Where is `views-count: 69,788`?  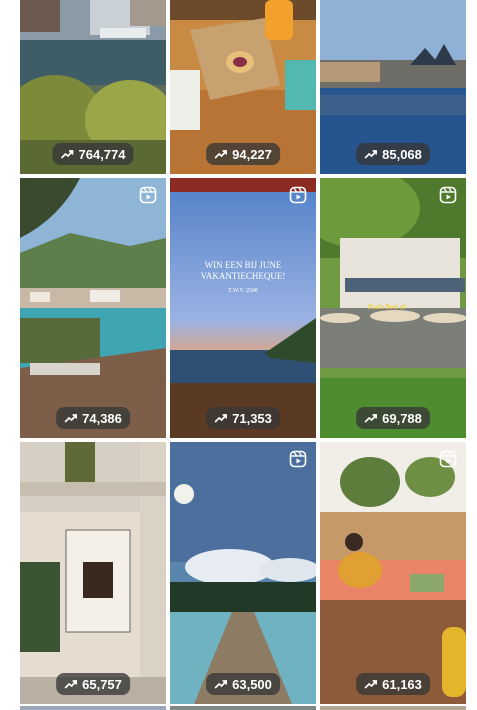
views-count: 69,788 is located at coordinates (402, 418).